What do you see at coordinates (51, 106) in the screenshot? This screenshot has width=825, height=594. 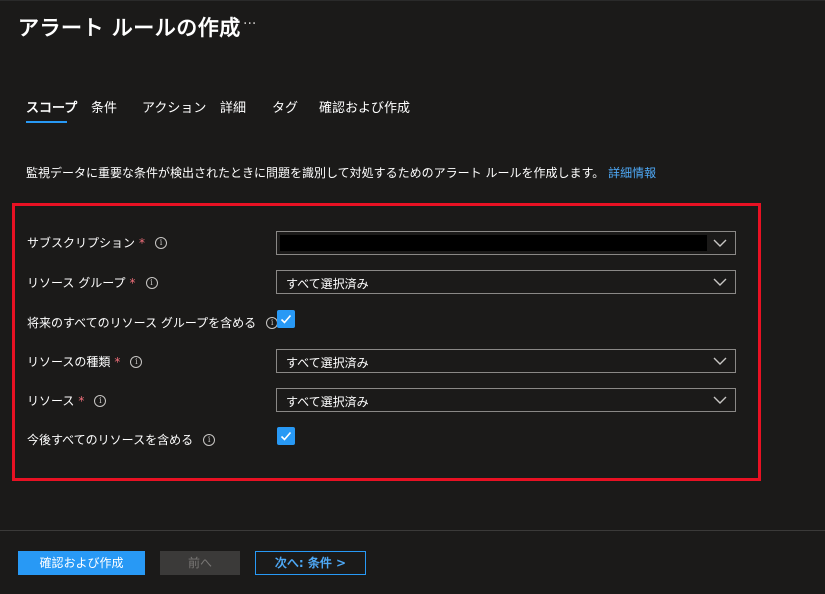 I see `tab-scope: スコープ` at bounding box center [51, 106].